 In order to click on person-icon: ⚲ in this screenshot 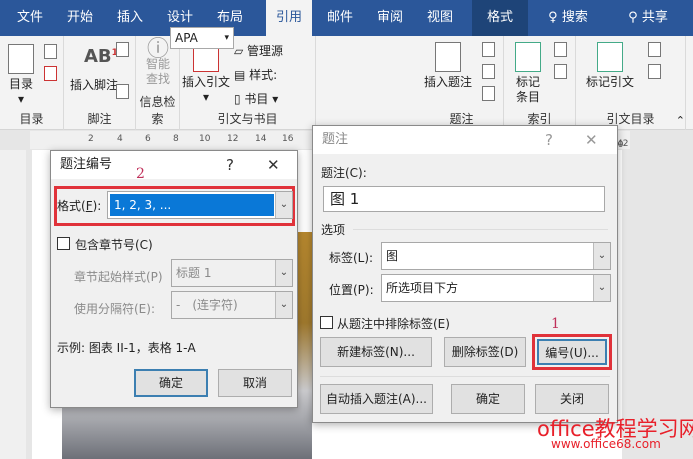, I will do `click(633, 17)`.